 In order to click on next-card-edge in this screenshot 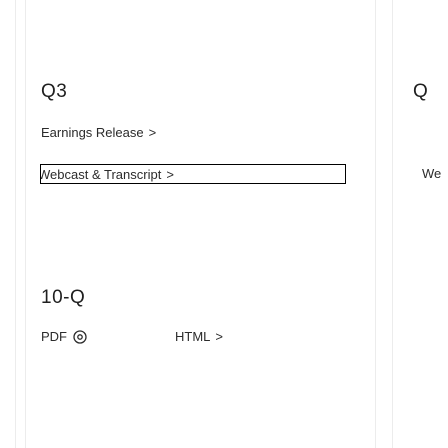, I will do `click(420, 224)`.